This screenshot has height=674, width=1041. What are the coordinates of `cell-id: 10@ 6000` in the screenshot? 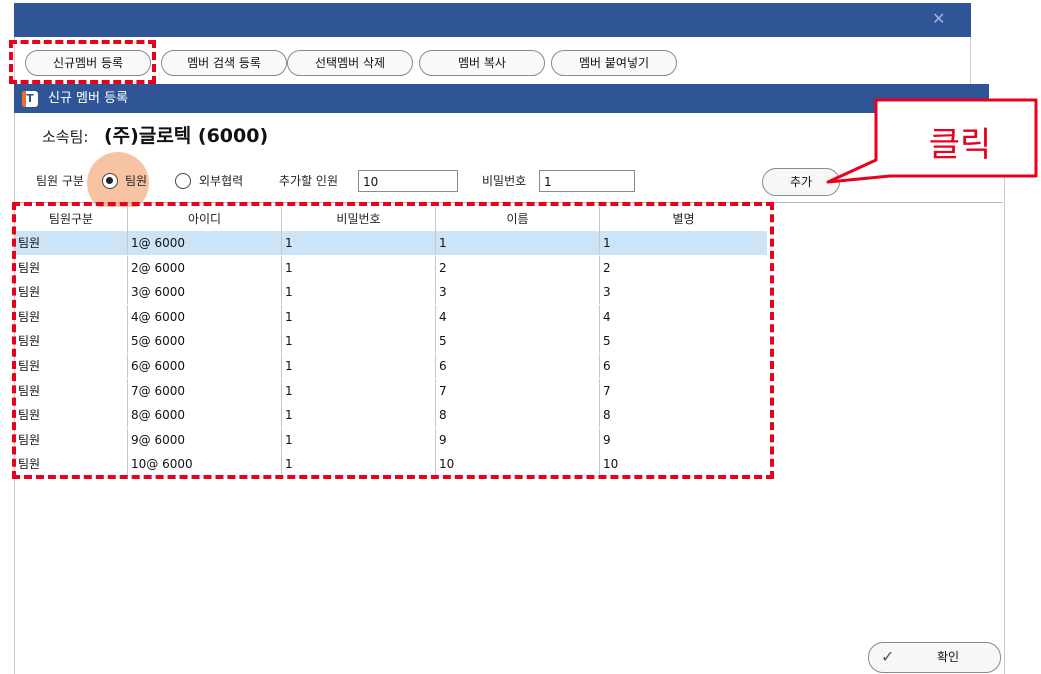 It's located at (205, 464).